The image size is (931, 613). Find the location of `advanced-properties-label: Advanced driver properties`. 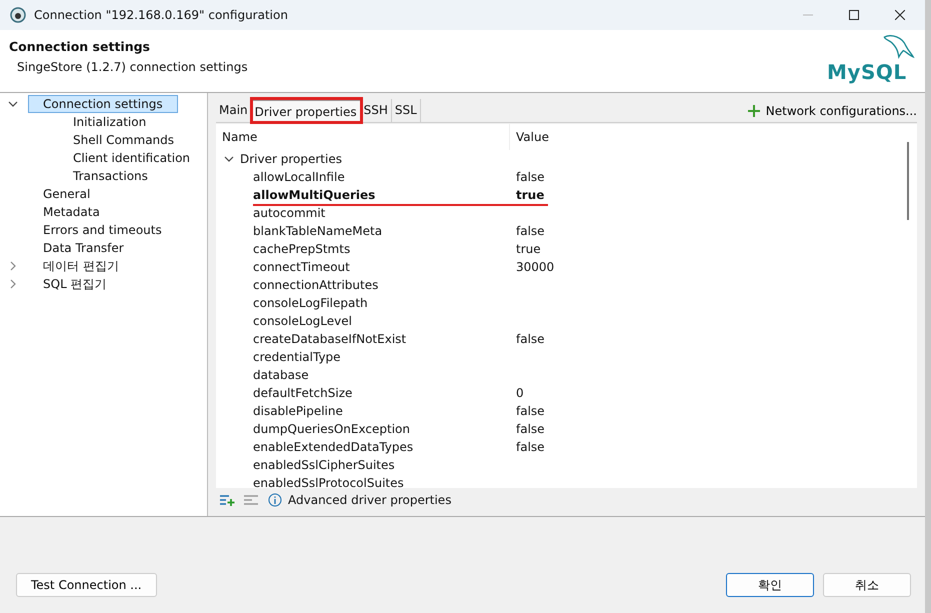

advanced-properties-label: Advanced driver properties is located at coordinates (370, 500).